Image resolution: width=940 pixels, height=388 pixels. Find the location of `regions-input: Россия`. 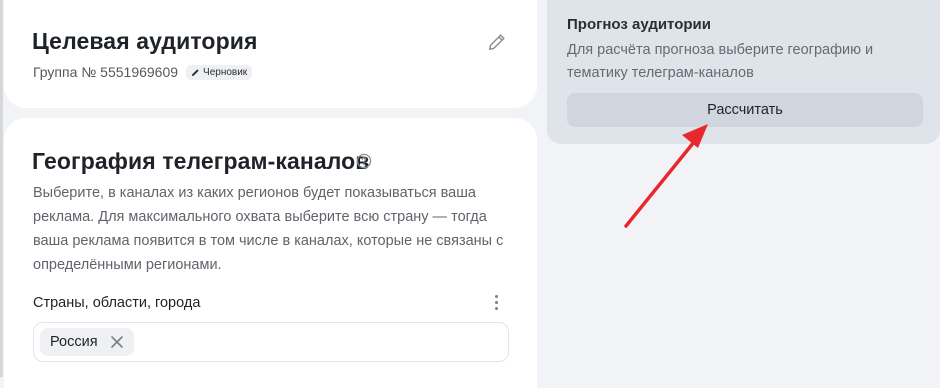

regions-input: Россия is located at coordinates (271, 342).